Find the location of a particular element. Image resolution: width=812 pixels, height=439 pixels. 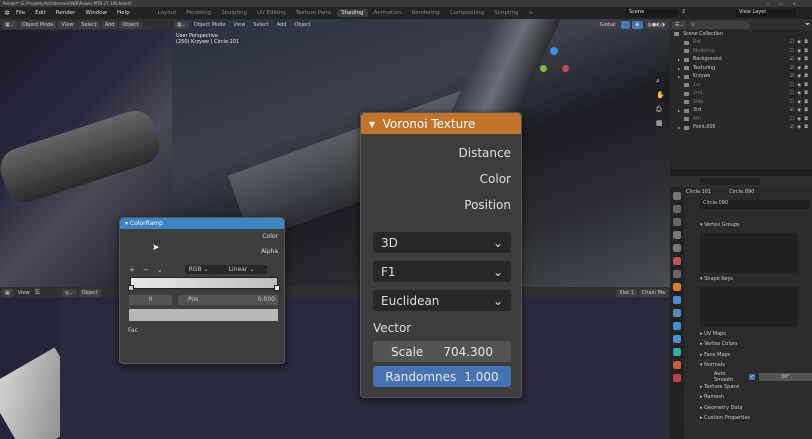

panel-custom-properties: ▸ Custom Properties is located at coordinates (748, 419).